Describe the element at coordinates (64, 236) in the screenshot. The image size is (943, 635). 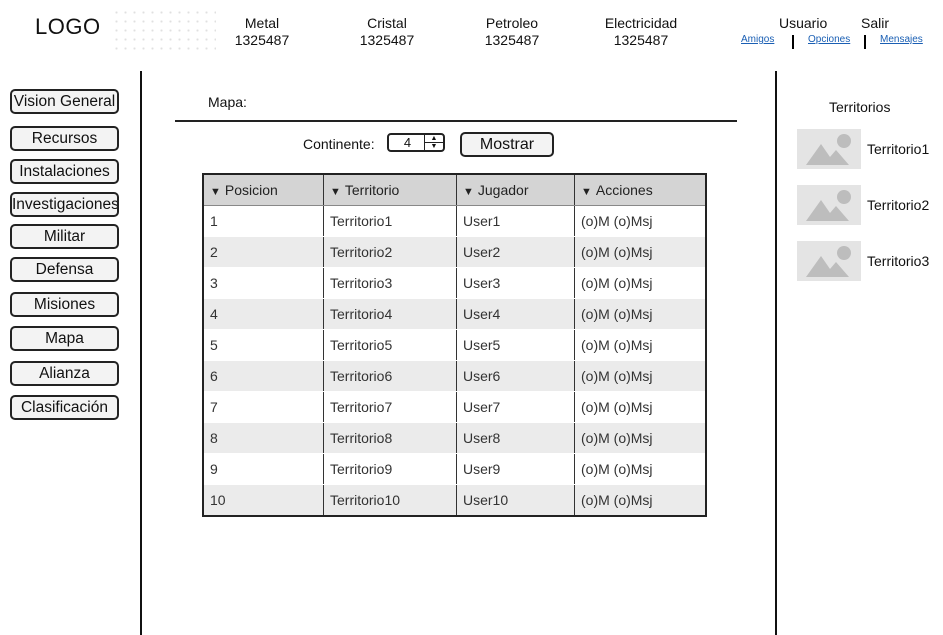
I see `sidebar-item-militar: Militar` at that location.